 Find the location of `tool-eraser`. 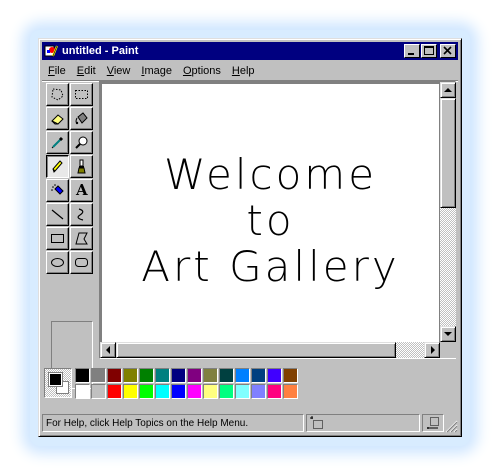

tool-eraser is located at coordinates (57, 118).